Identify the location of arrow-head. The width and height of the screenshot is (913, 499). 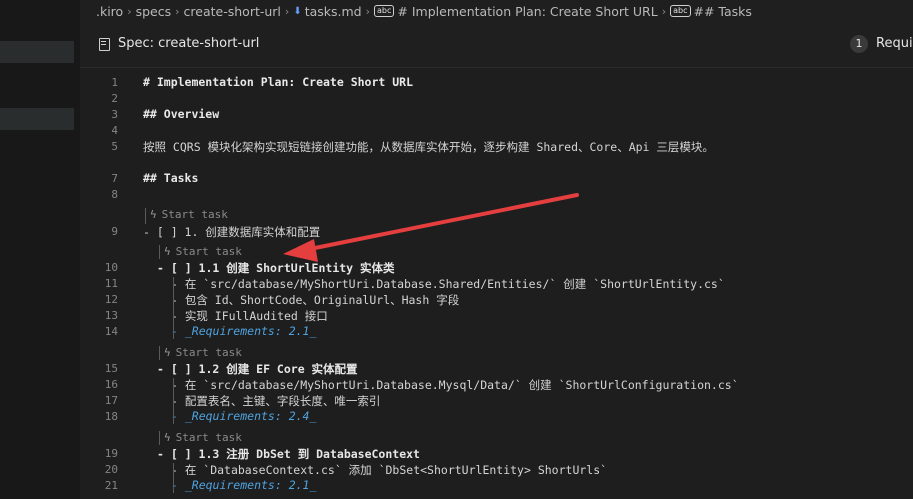
(300, 250).